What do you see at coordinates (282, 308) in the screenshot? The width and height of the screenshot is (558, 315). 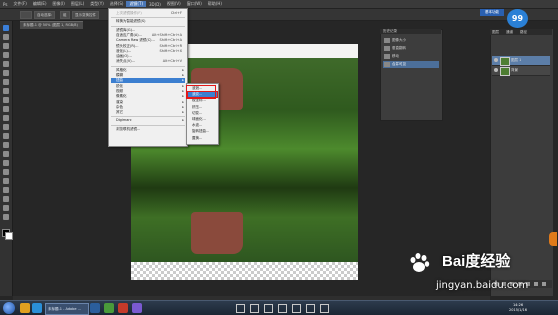 I see `save-icon` at bounding box center [282, 308].